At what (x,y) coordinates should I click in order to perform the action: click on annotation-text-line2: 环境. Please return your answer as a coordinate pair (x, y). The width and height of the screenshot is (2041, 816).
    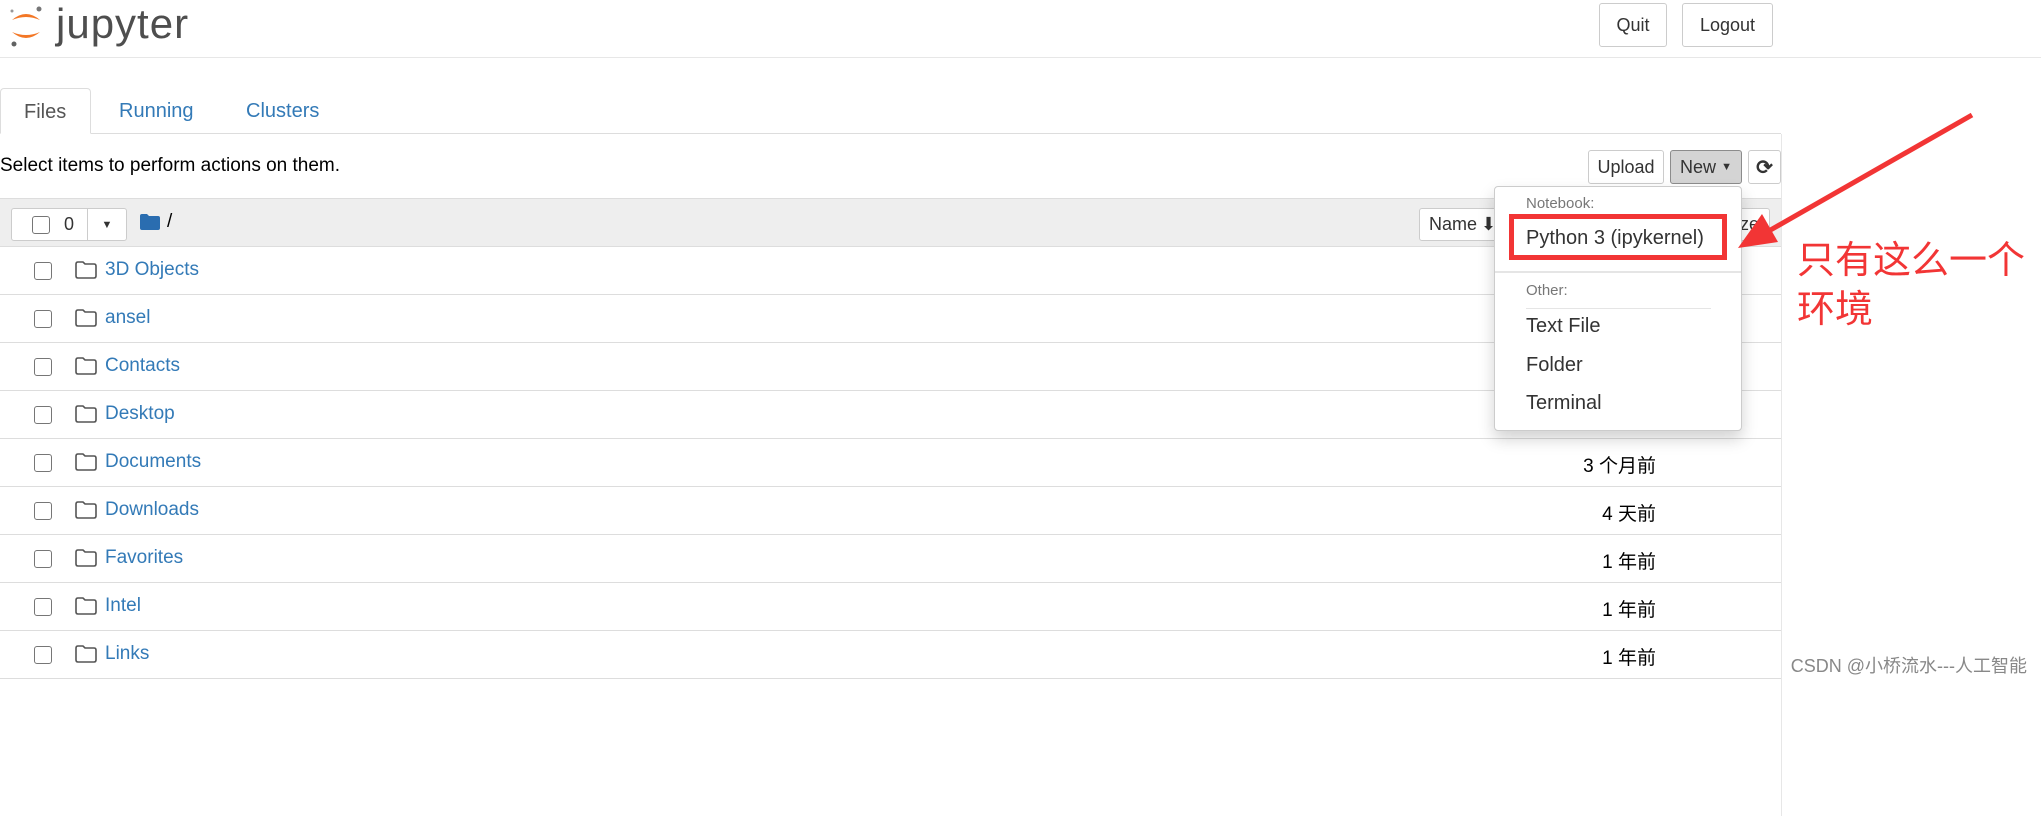
    Looking at the image, I should click on (1835, 310).